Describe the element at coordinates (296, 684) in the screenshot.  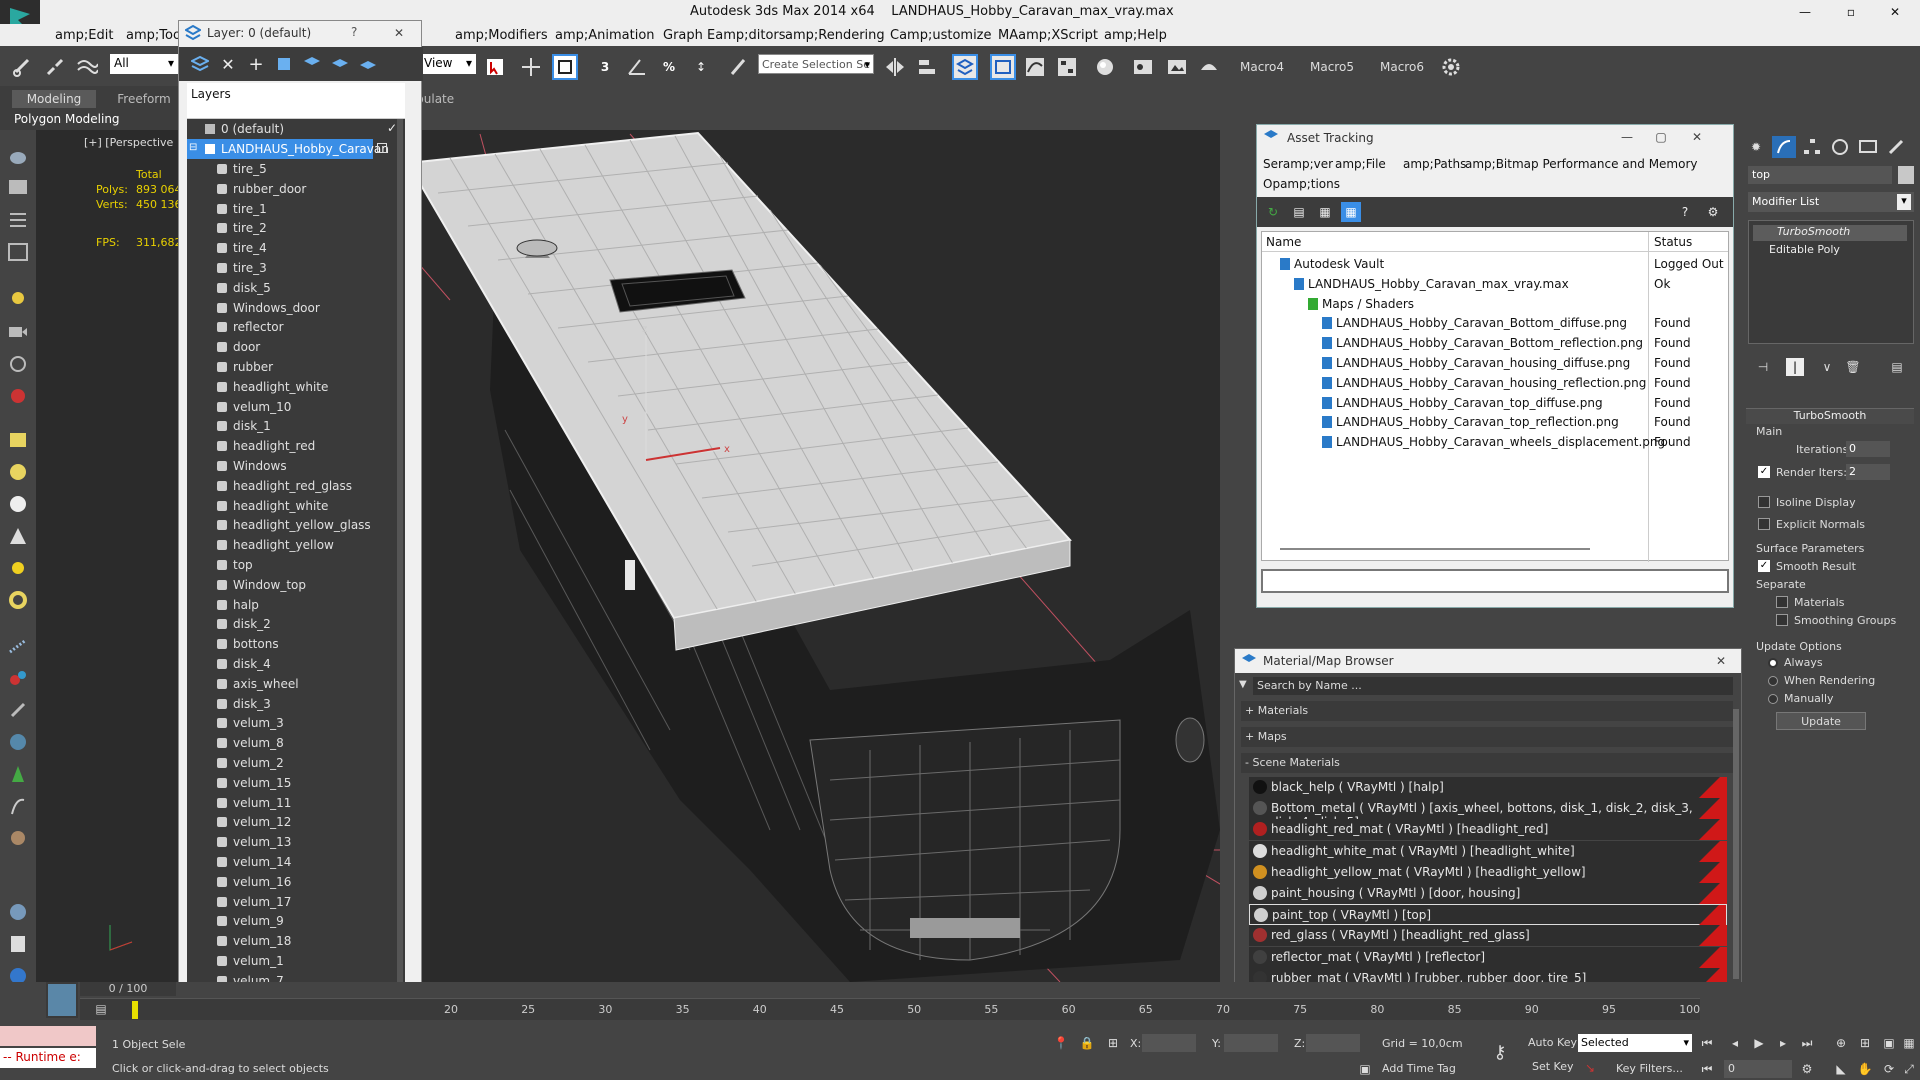
I see `layer-object-row: axis_wheel` at that location.